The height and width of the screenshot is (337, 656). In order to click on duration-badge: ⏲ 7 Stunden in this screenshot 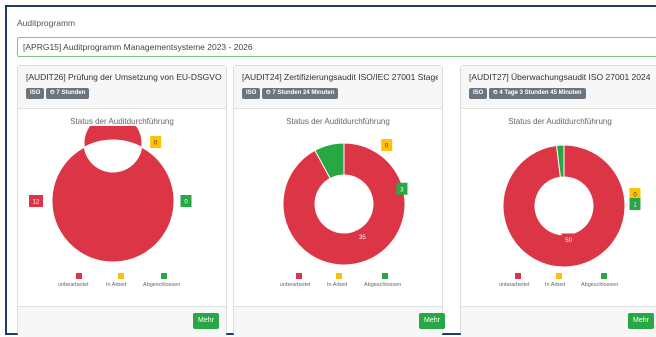, I will do `click(68, 93)`.